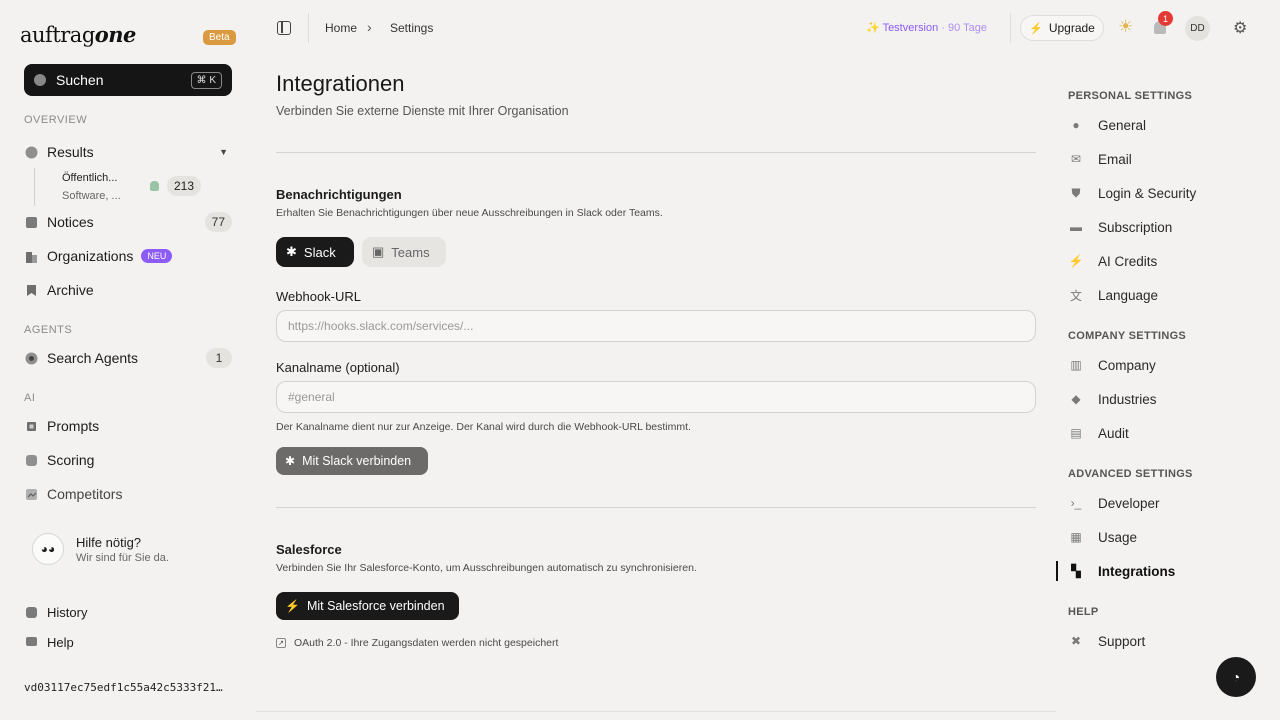  I want to click on app-logo: auftragone, so click(78, 34).